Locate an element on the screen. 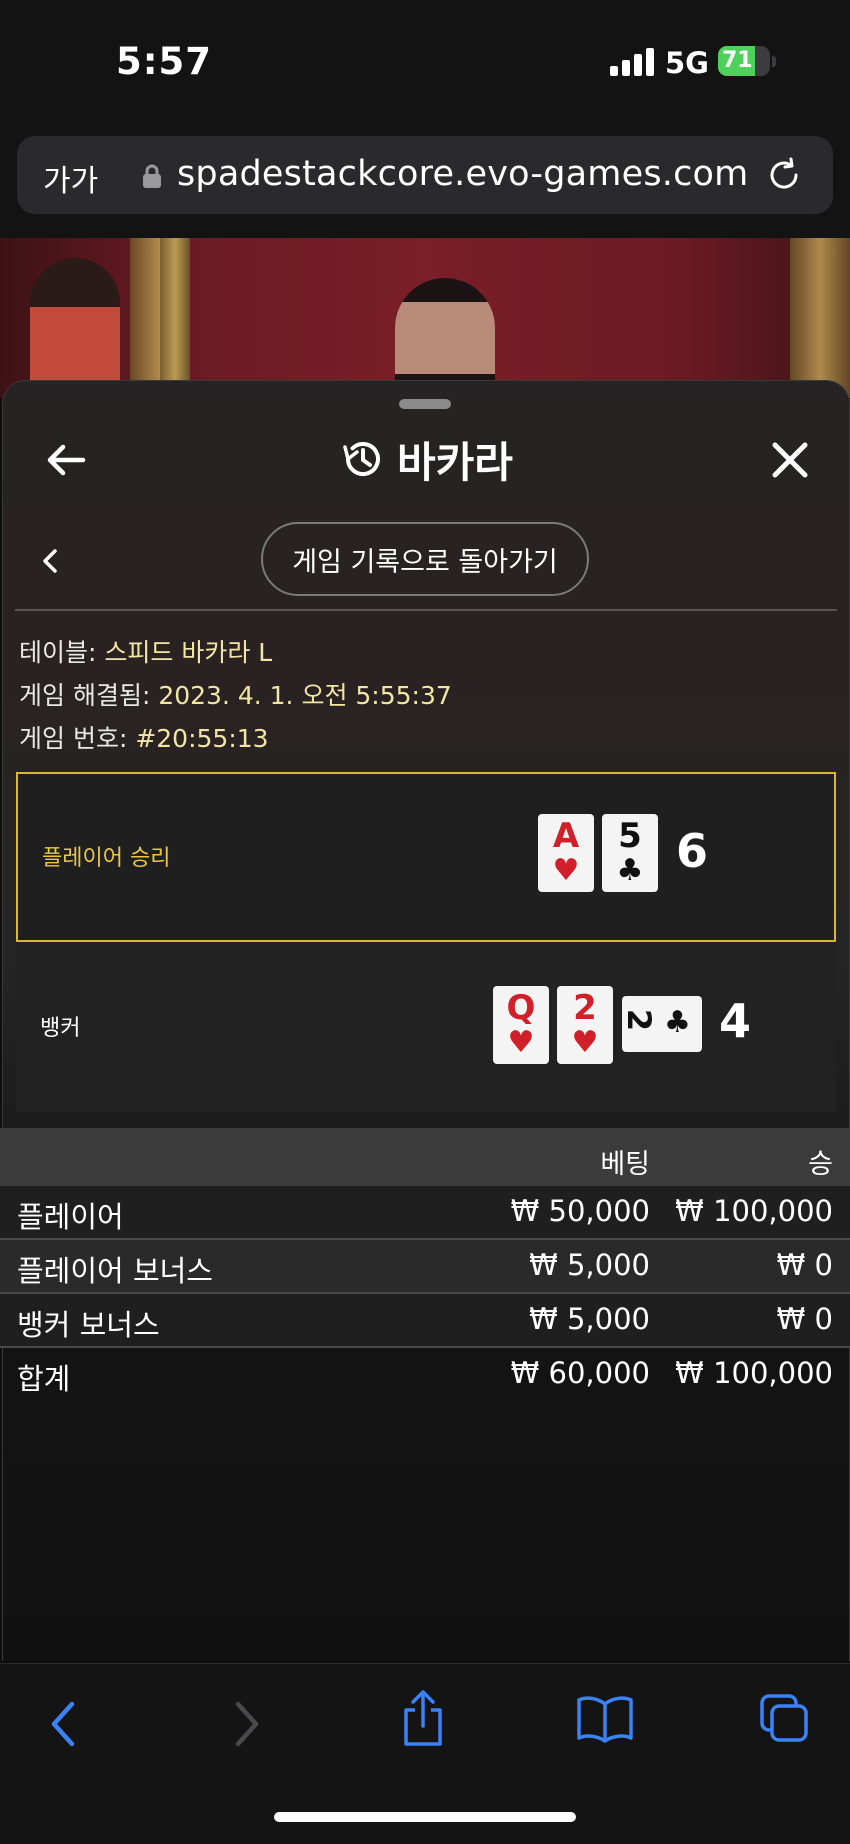 The width and height of the screenshot is (850, 1844). battery-percent: 71 is located at coordinates (737, 60).